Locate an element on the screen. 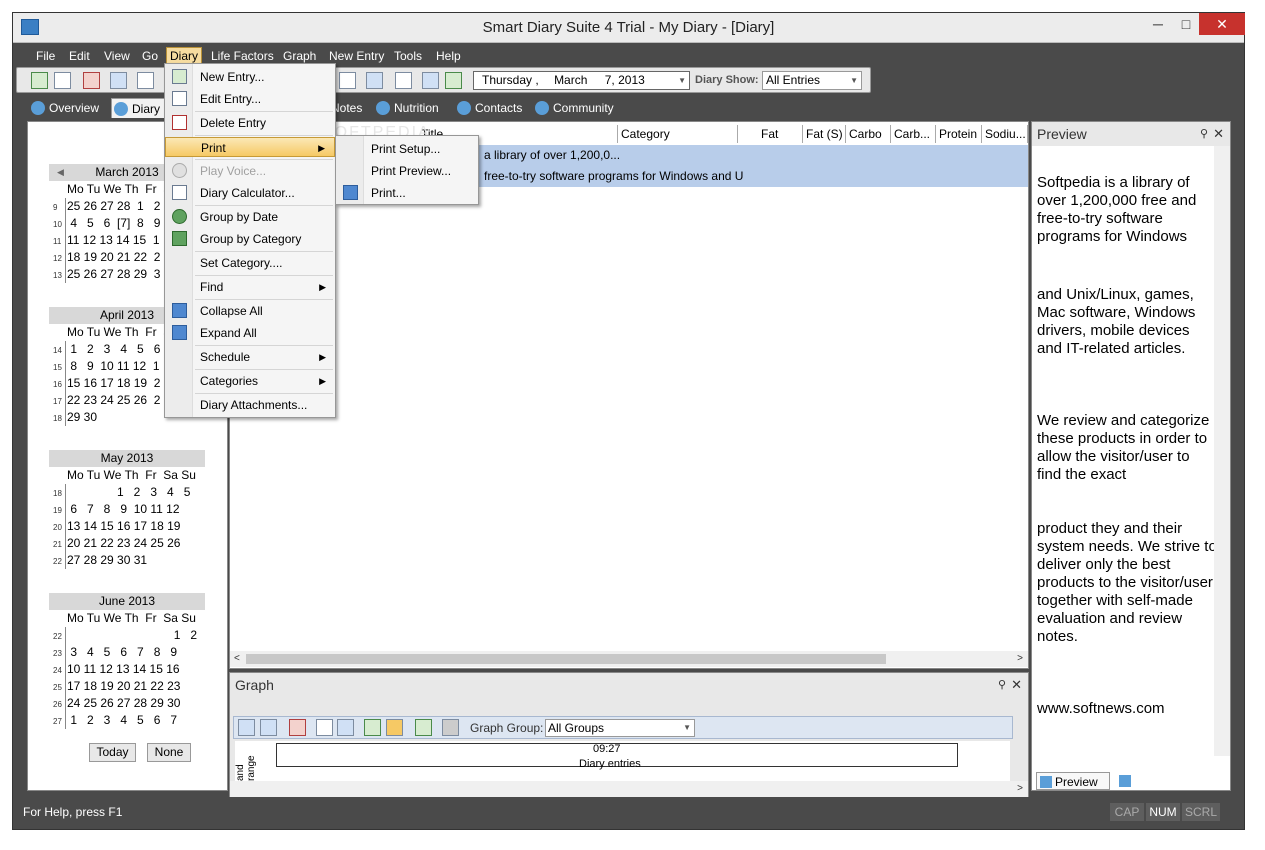 The image size is (1265, 850). edit-entry-icon is located at coordinates (62, 80).